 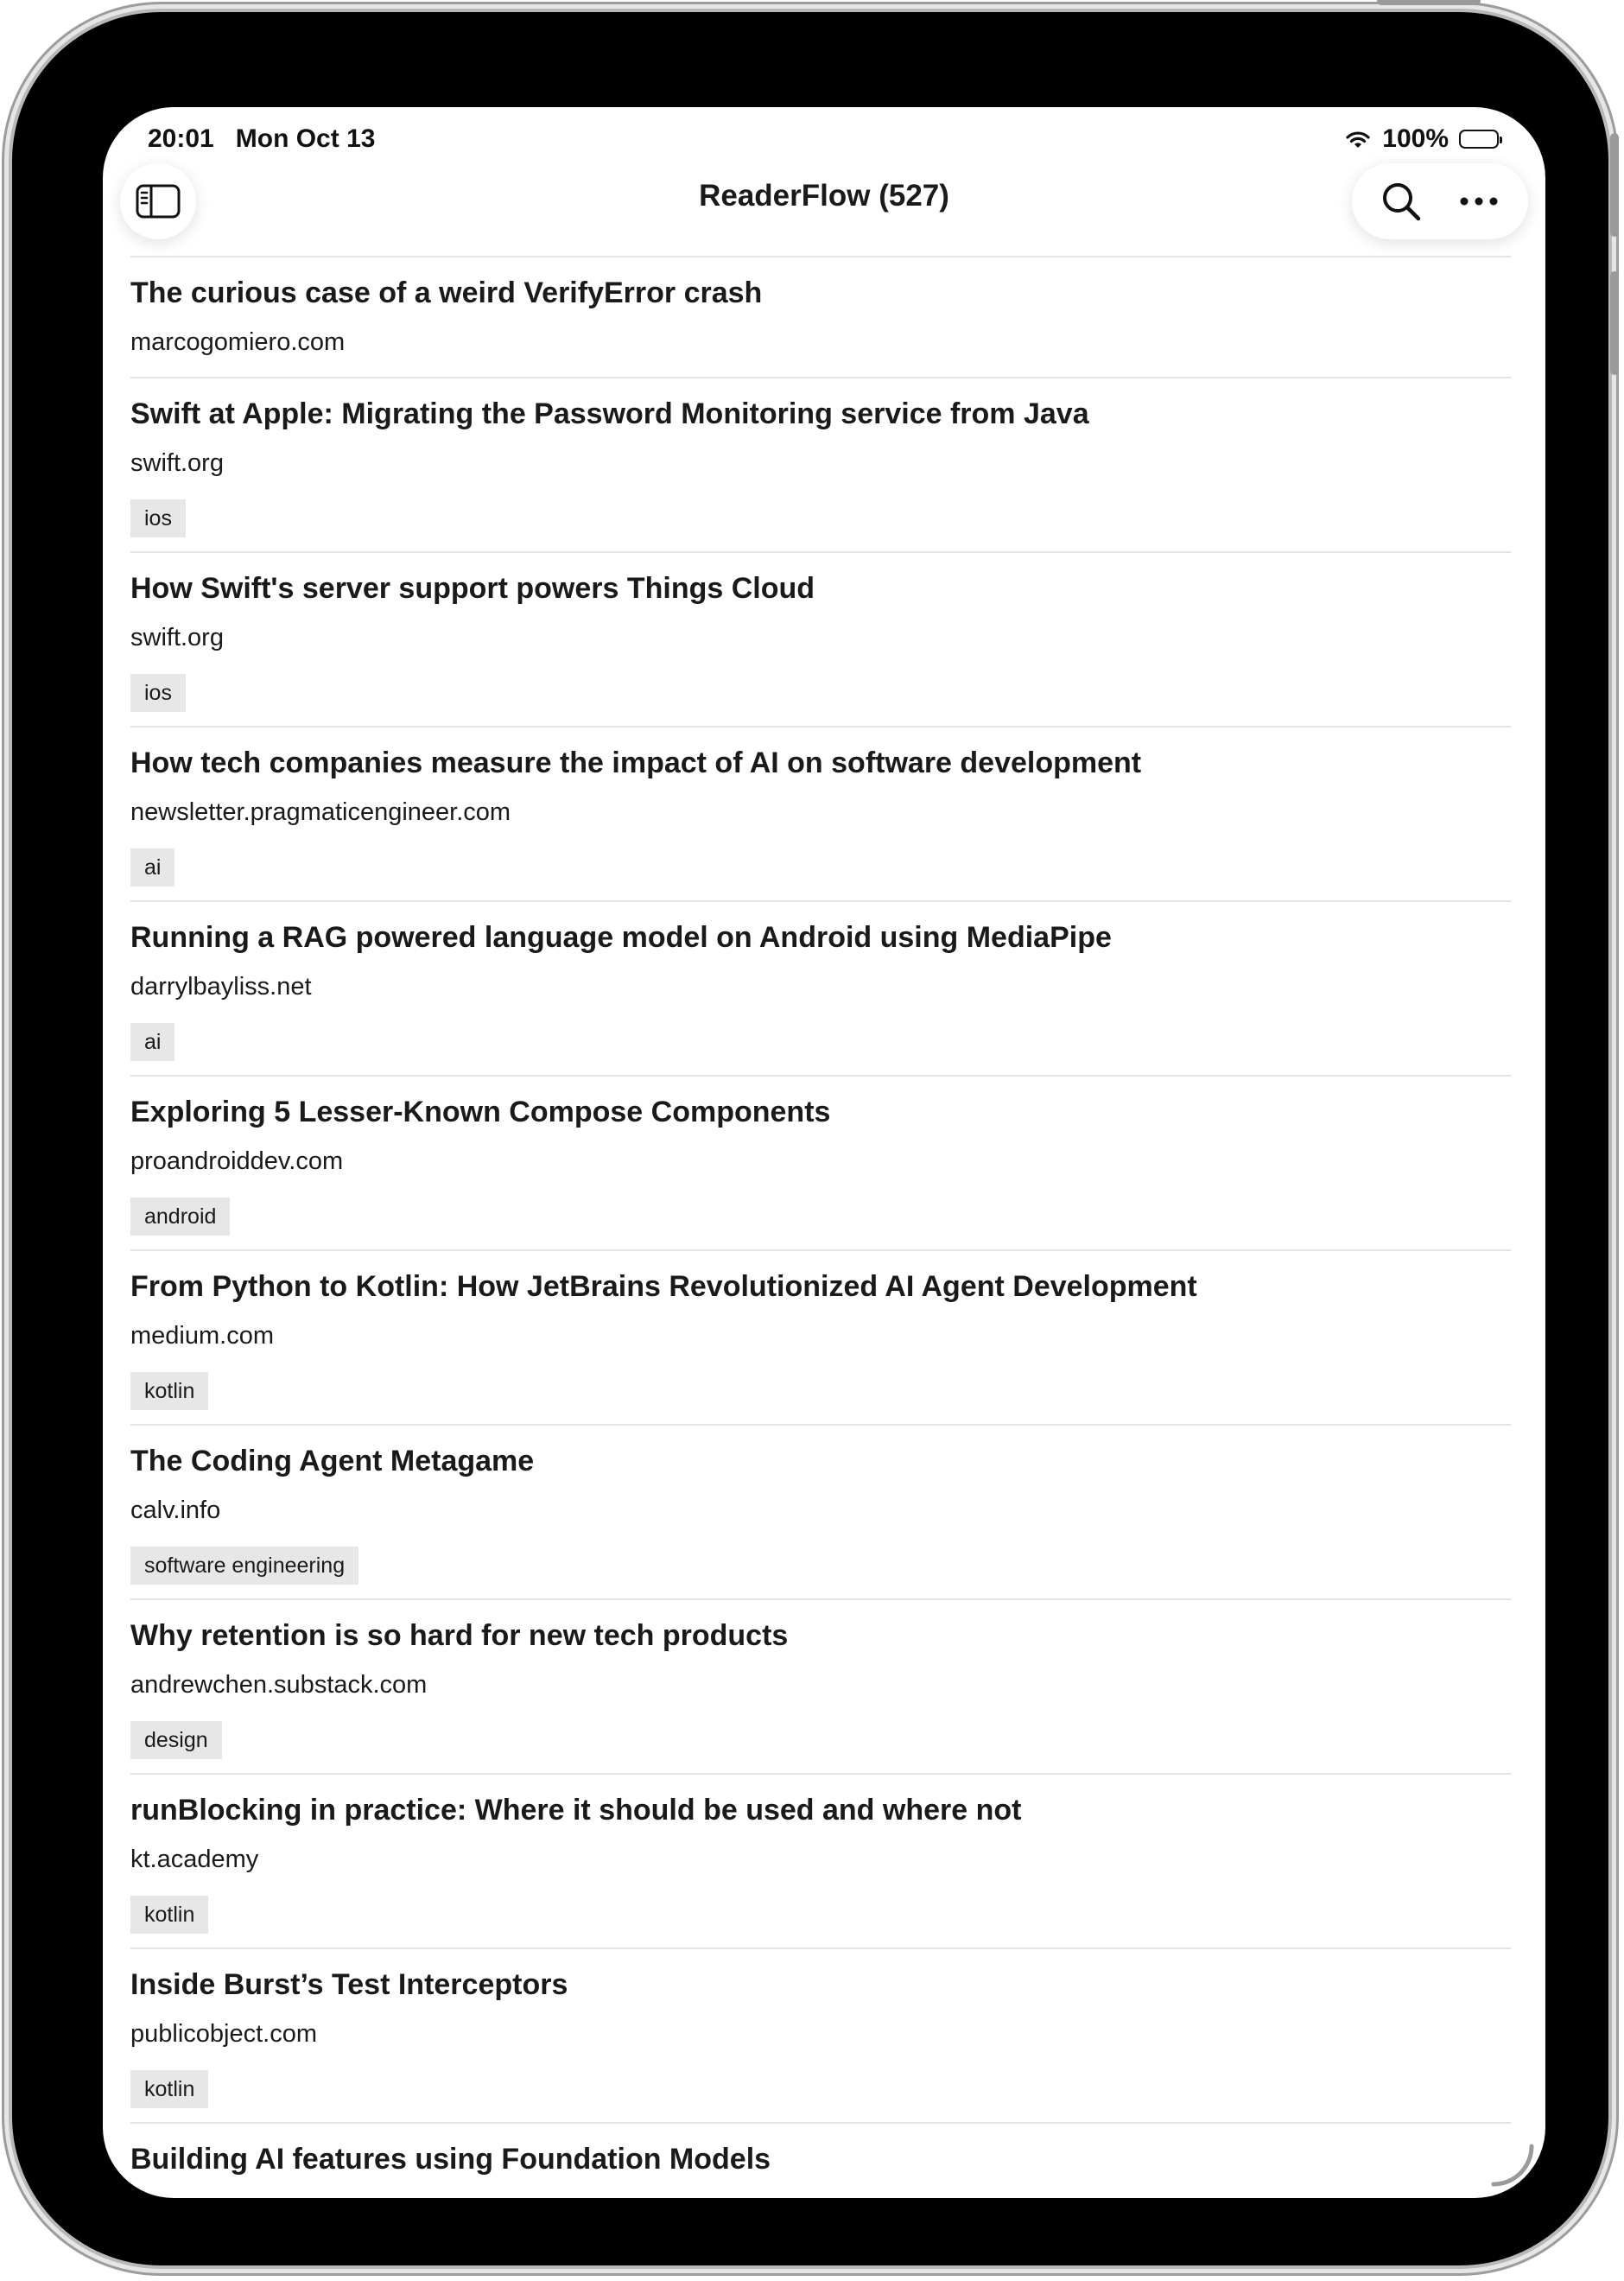 What do you see at coordinates (221, 987) in the screenshot?
I see `article-domain: darrylbayliss.net` at bounding box center [221, 987].